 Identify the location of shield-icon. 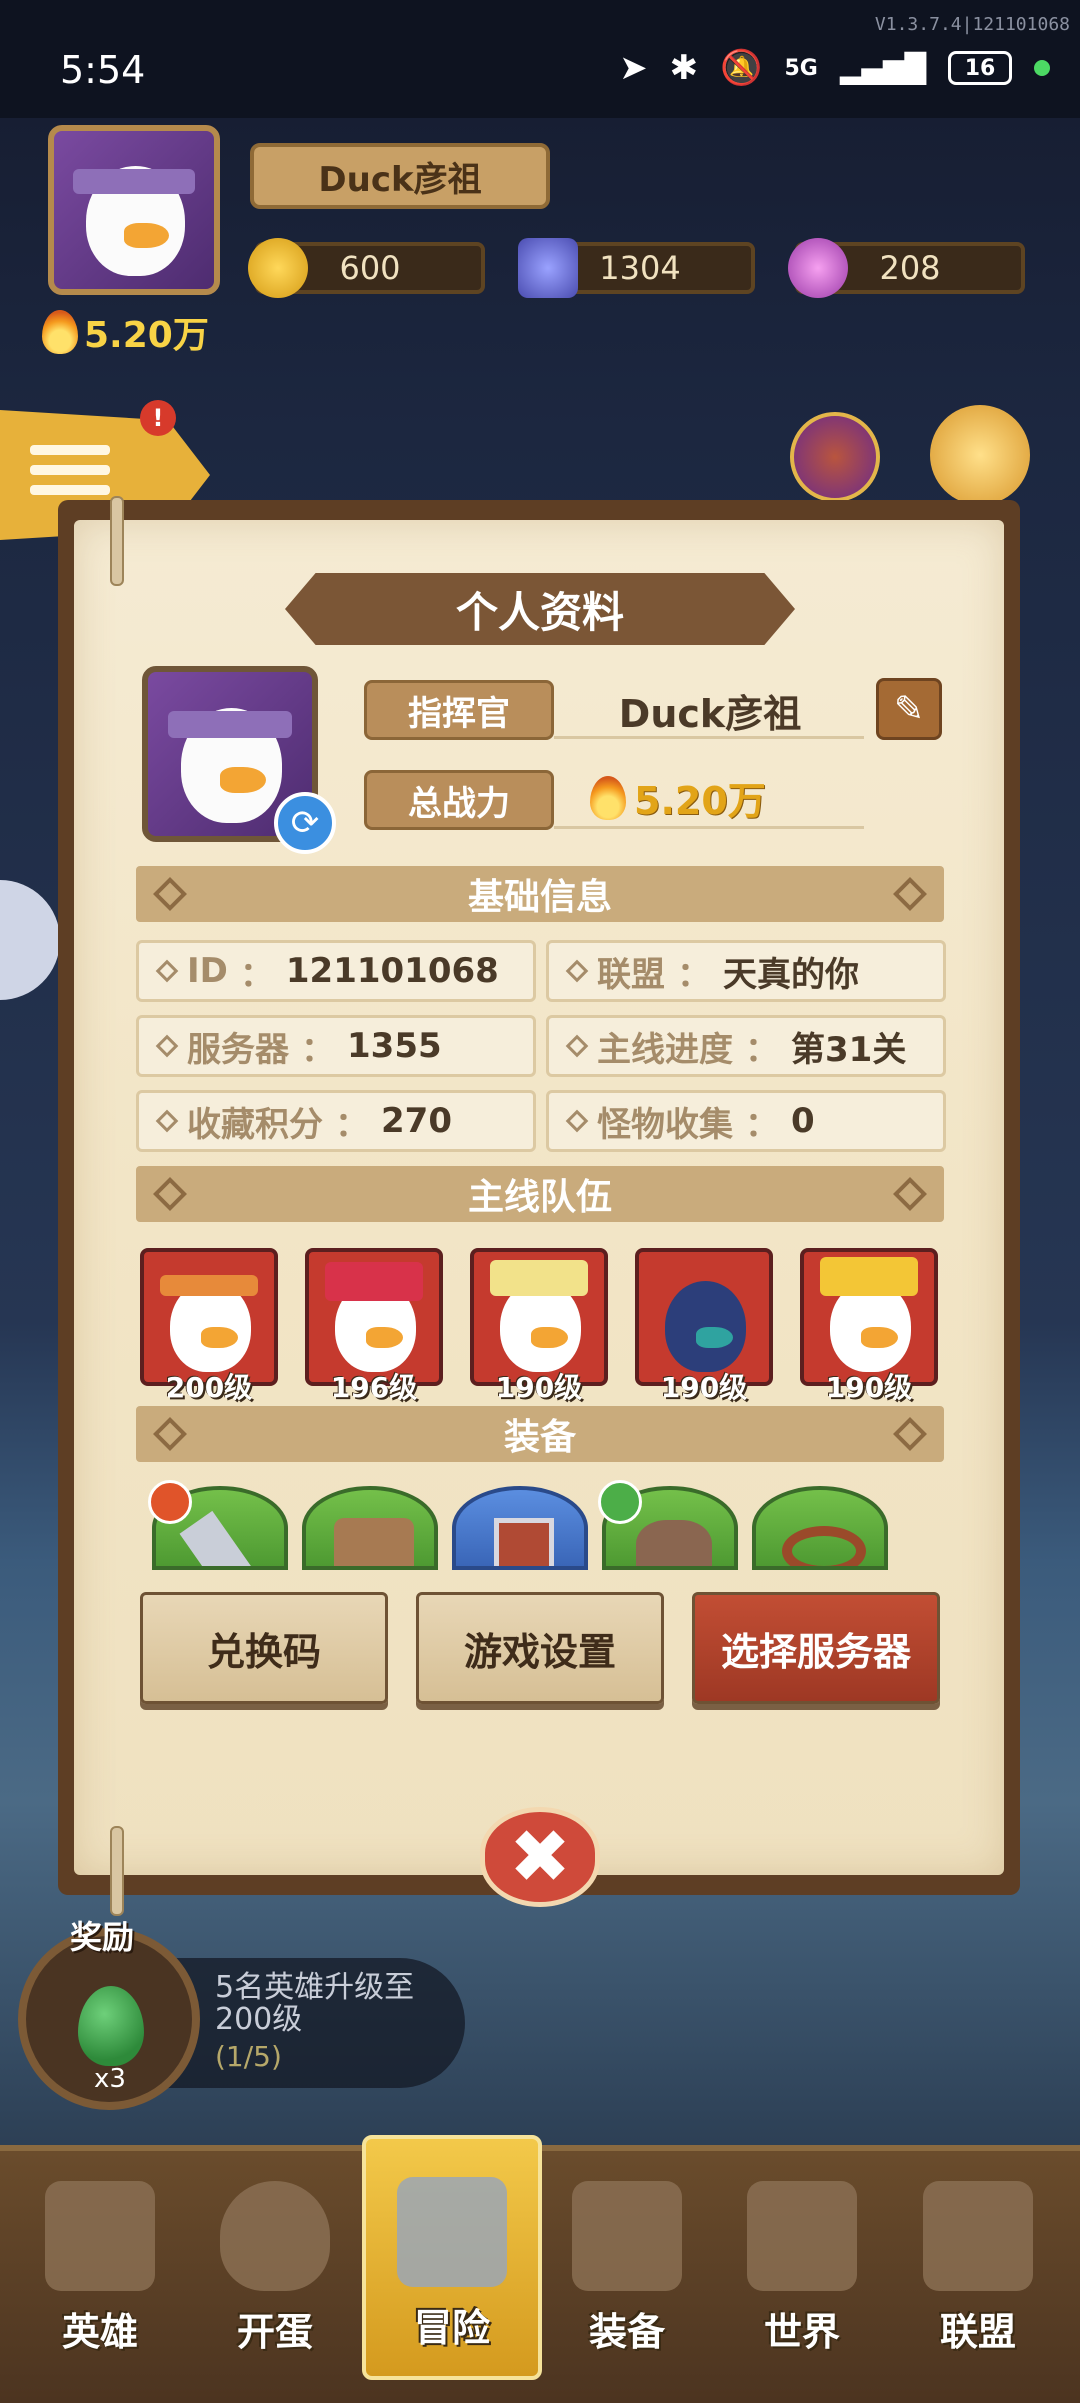
(524, 1542).